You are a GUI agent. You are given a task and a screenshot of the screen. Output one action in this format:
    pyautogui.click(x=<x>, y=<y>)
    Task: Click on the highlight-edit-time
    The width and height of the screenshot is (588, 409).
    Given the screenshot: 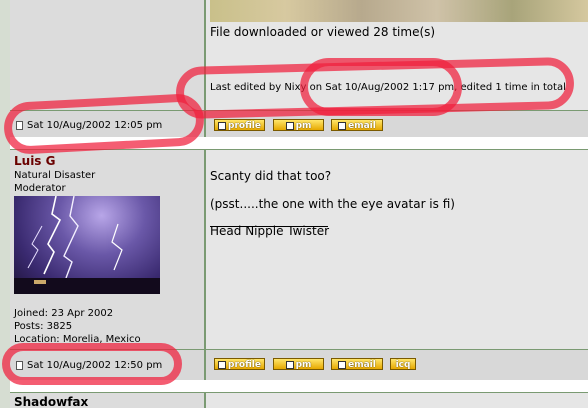 What is the action you would take?
    pyautogui.click(x=381, y=87)
    